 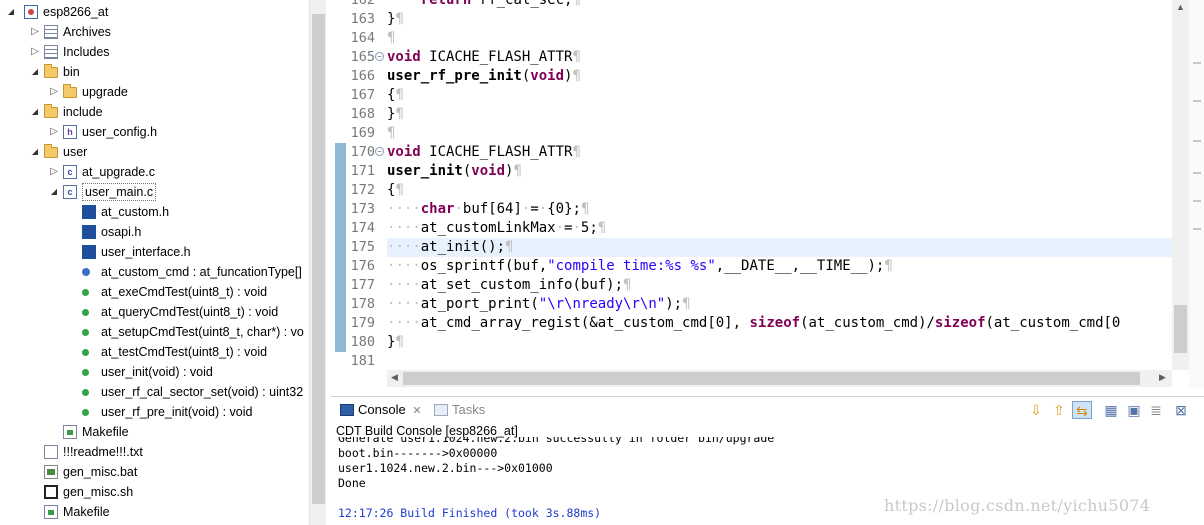 I want to click on tab-tasks: Tasks, so click(x=459, y=410).